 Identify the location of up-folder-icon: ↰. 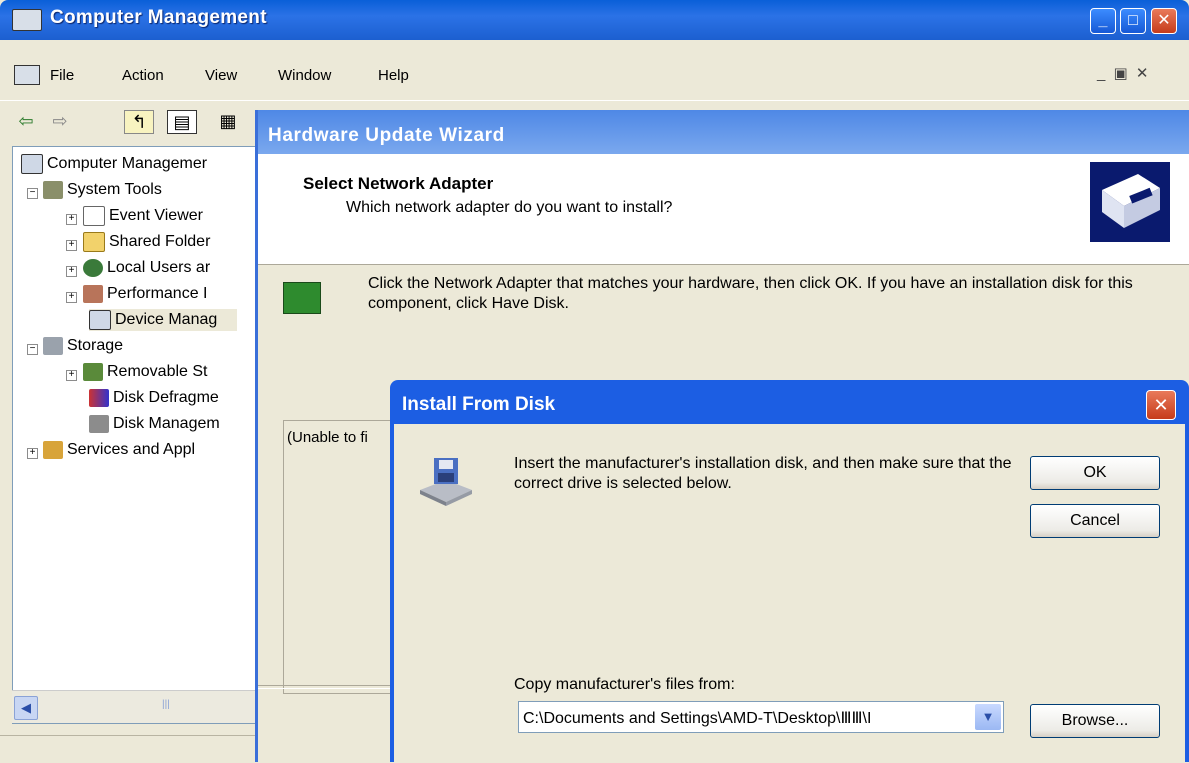
(139, 122).